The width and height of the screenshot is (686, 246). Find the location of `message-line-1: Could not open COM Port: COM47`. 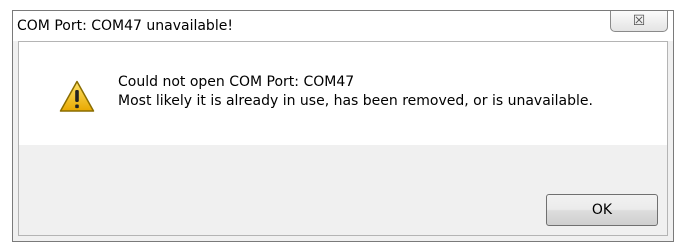

message-line-1: Could not open COM Port: COM47 is located at coordinates (236, 82).